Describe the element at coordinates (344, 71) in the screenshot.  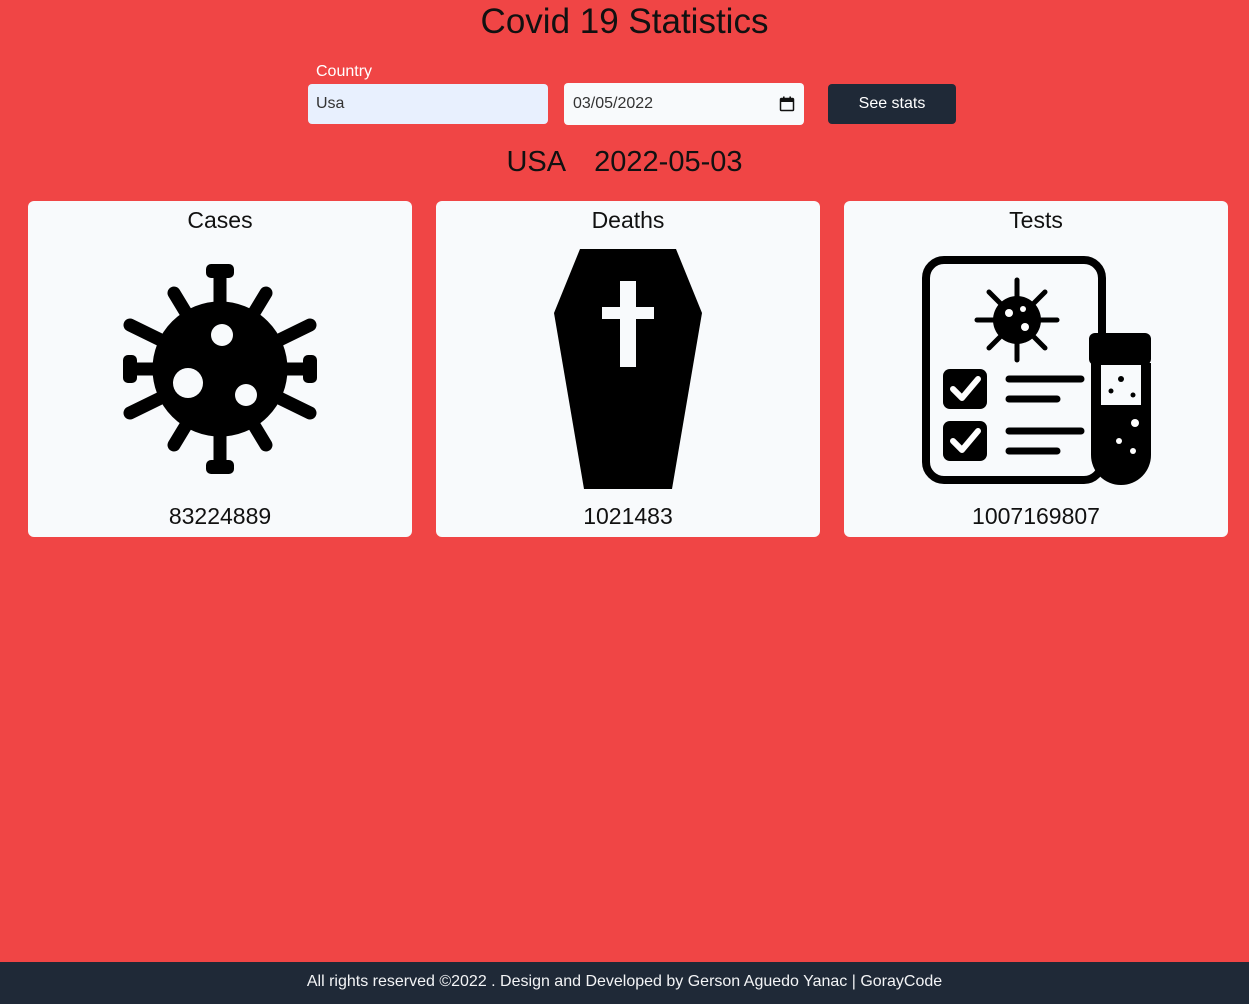
I see `country-label: Country` at that location.